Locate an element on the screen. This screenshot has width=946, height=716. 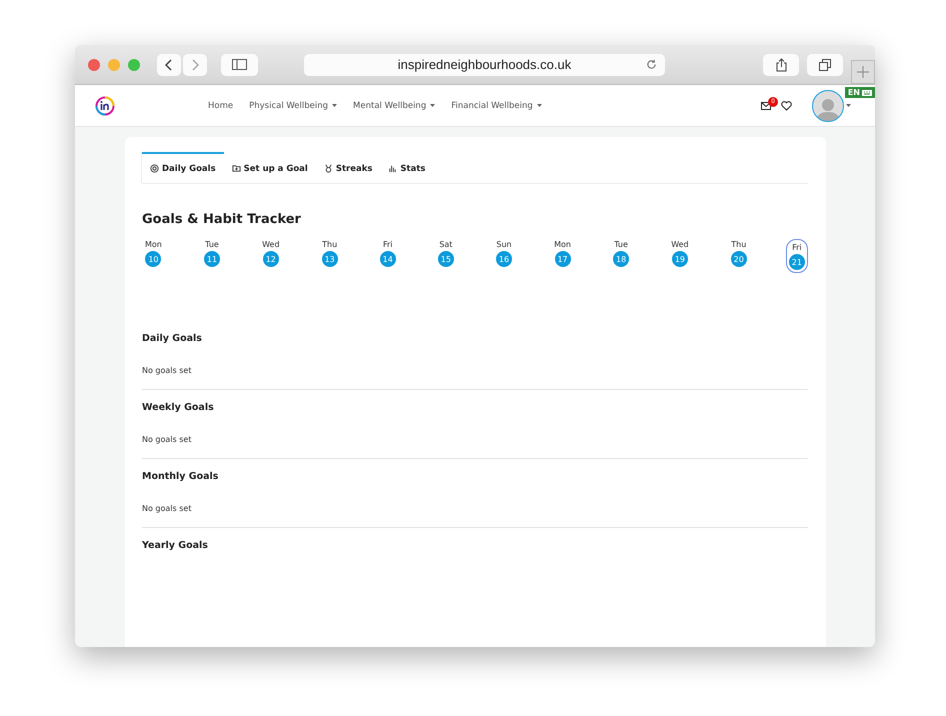
day-item: Mon 17 is located at coordinates (562, 256).